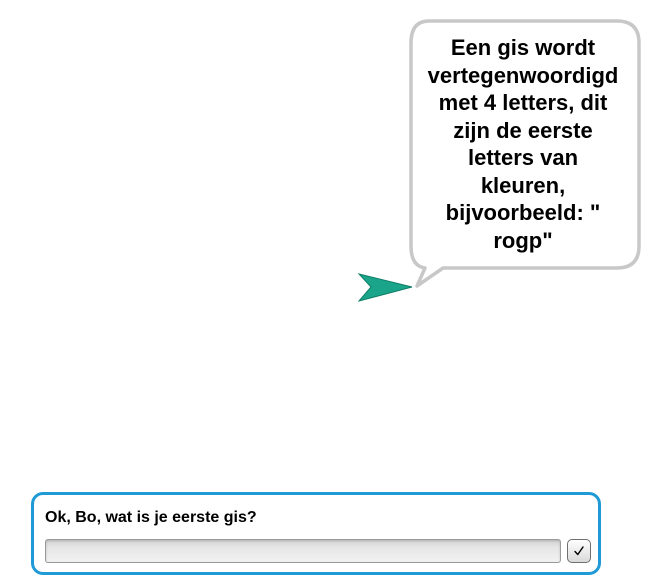  Describe the element at coordinates (151, 517) in the screenshot. I see `ask-question-label: Ok, Bo, wat is je eerste gis?` at that location.